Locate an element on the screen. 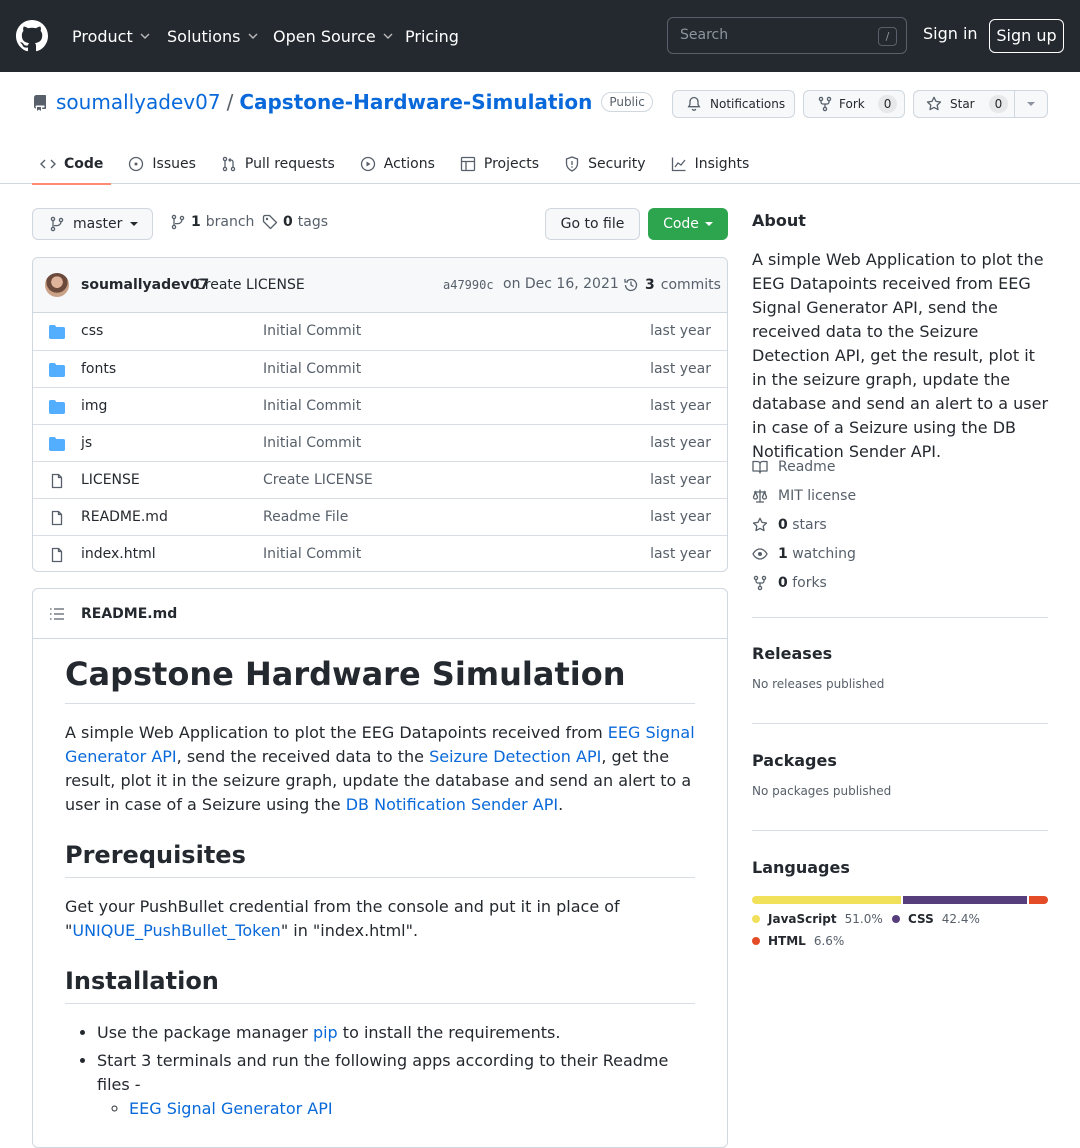  stars-link: 0 stars is located at coordinates (900, 524).